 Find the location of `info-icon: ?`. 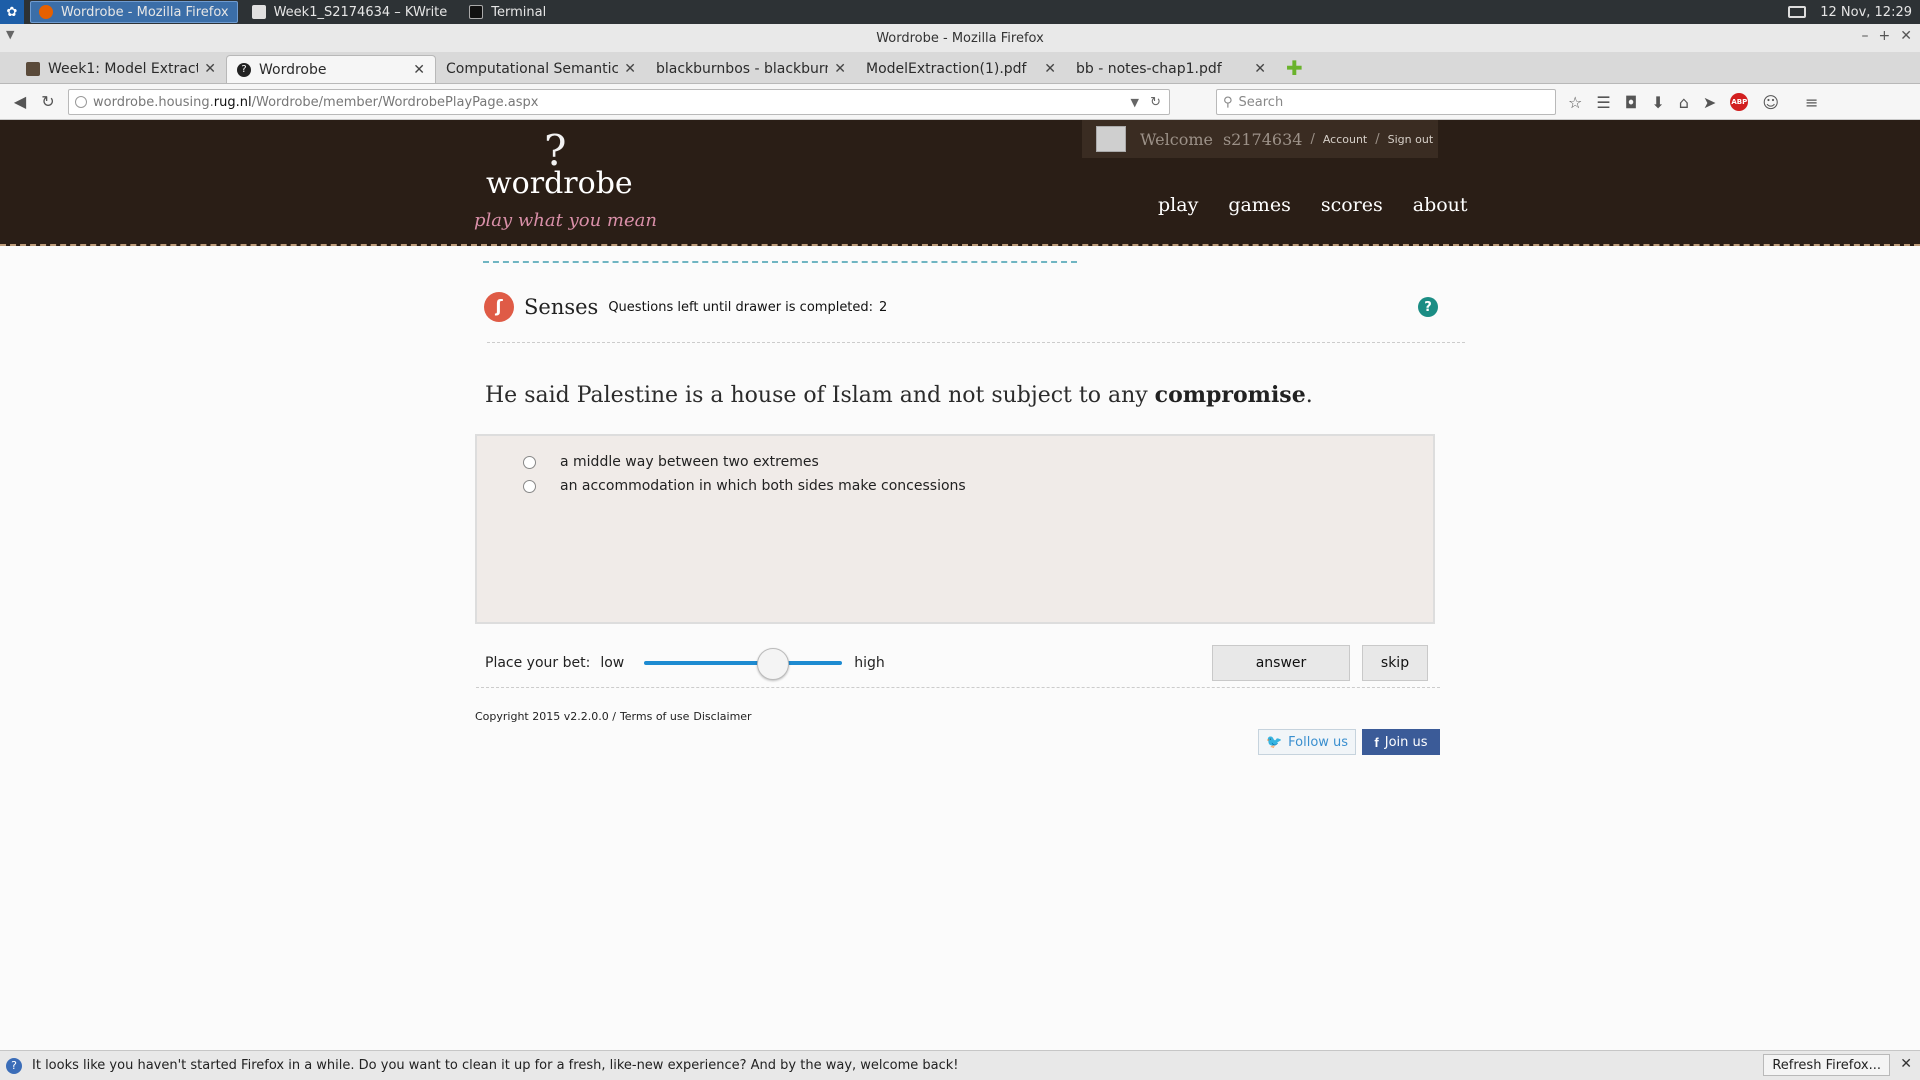

info-icon: ? is located at coordinates (14, 1065).